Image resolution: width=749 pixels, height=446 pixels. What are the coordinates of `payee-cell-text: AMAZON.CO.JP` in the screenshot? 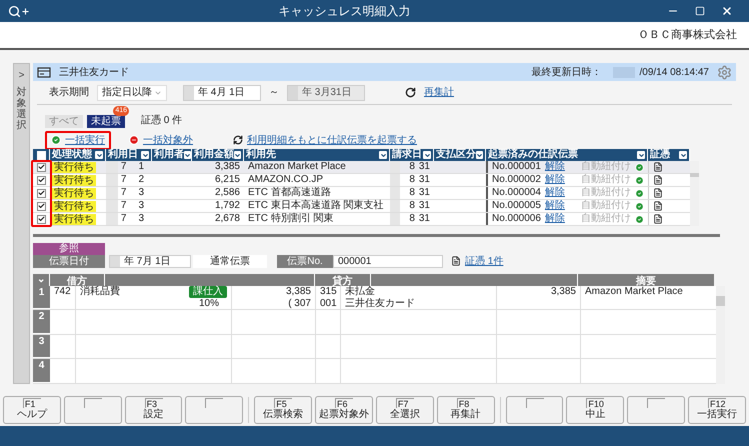 It's located at (285, 180).